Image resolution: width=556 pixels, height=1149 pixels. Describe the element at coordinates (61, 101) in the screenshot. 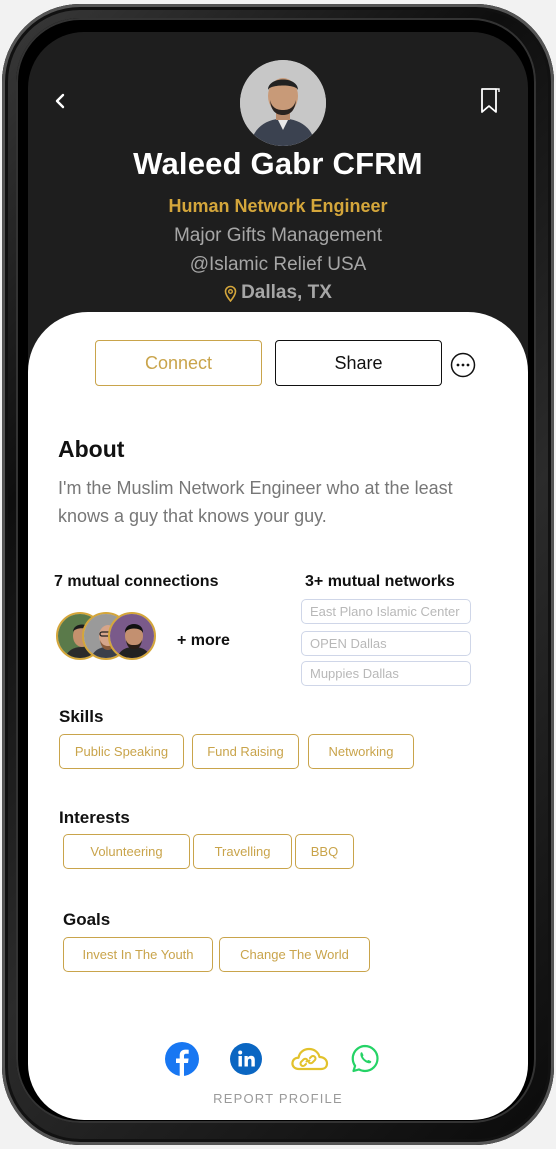

I see `back-icon` at that location.